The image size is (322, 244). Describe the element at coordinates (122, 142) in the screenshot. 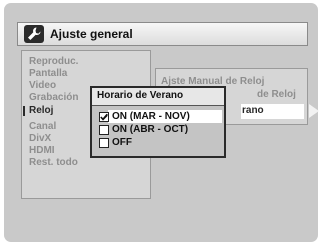

I see `option-label: OFF` at that location.